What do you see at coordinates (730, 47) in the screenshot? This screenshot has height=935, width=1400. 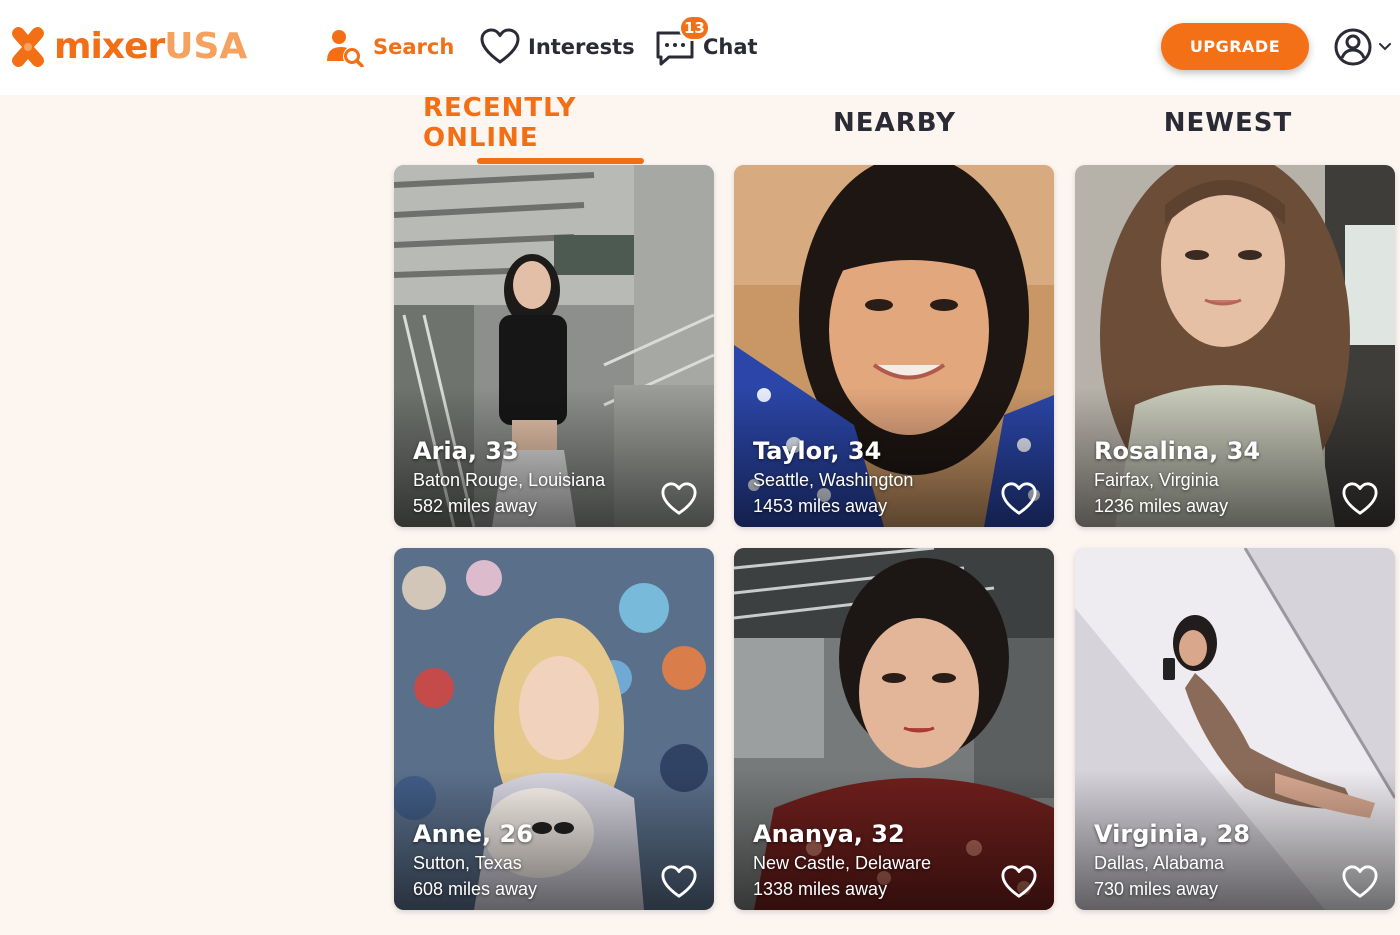 I see `nav-chat-label: Chat` at bounding box center [730, 47].